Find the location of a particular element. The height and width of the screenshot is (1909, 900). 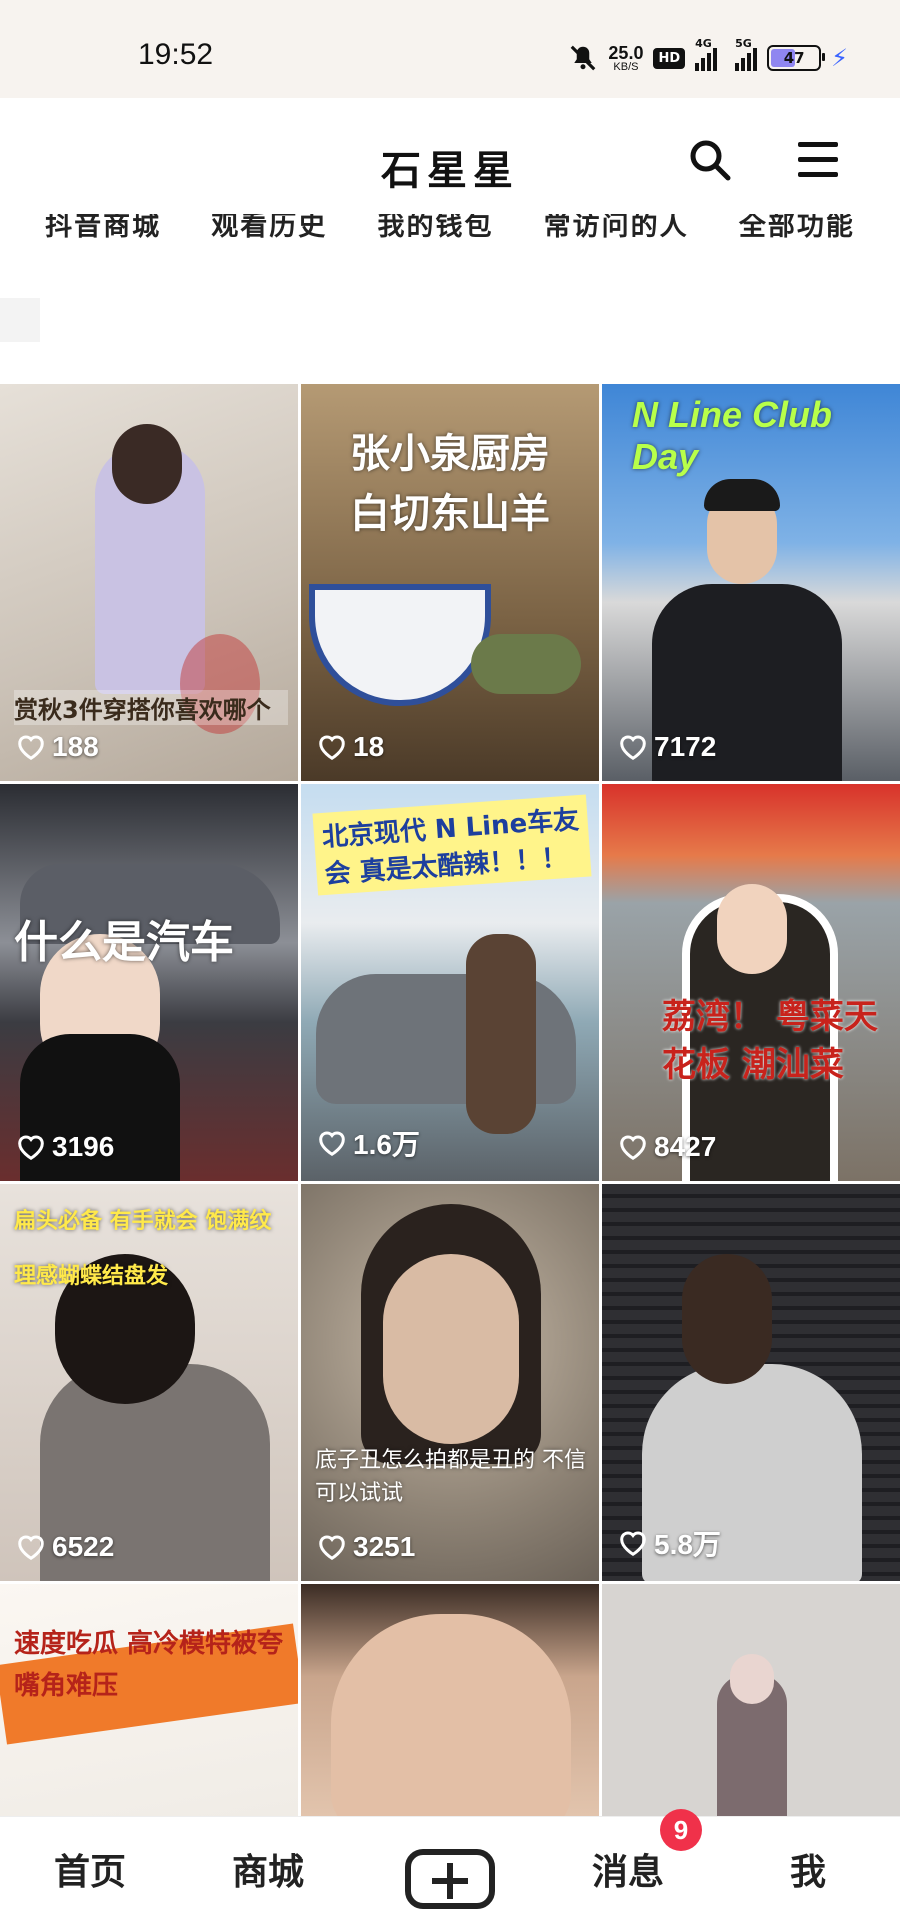

network-type-1: 4G is located at coordinates (703, 43).